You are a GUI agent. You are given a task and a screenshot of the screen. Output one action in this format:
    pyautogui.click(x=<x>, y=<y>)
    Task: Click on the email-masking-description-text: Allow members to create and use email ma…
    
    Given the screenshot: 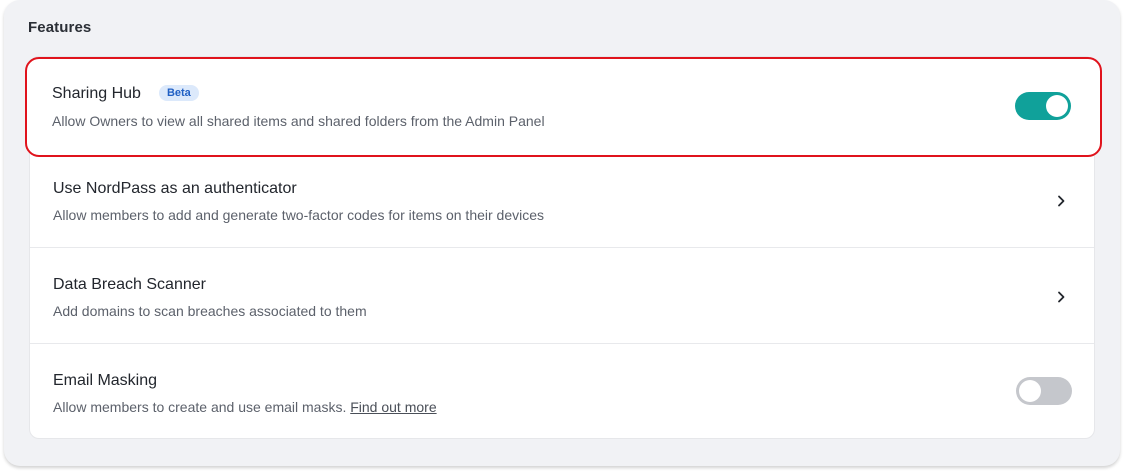 What is the action you would take?
    pyautogui.click(x=200, y=407)
    